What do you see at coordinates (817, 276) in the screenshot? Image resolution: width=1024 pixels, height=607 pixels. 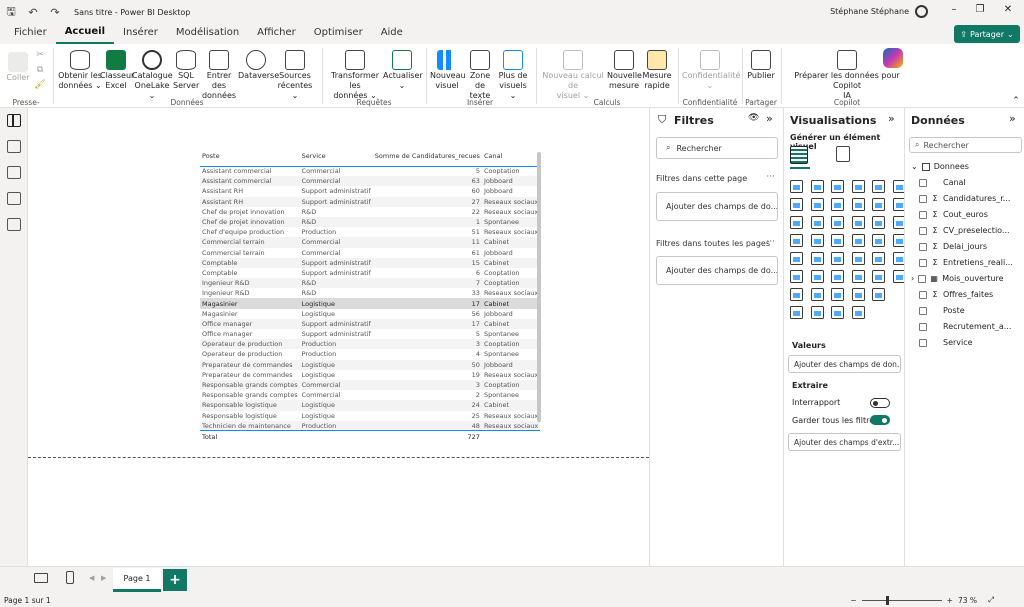 I see `decomposition-tree-icon` at bounding box center [817, 276].